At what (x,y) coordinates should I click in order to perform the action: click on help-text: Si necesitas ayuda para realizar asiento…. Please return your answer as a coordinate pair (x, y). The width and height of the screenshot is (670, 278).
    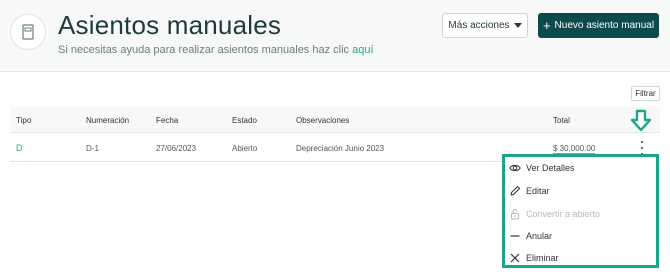
    Looking at the image, I should click on (216, 50).